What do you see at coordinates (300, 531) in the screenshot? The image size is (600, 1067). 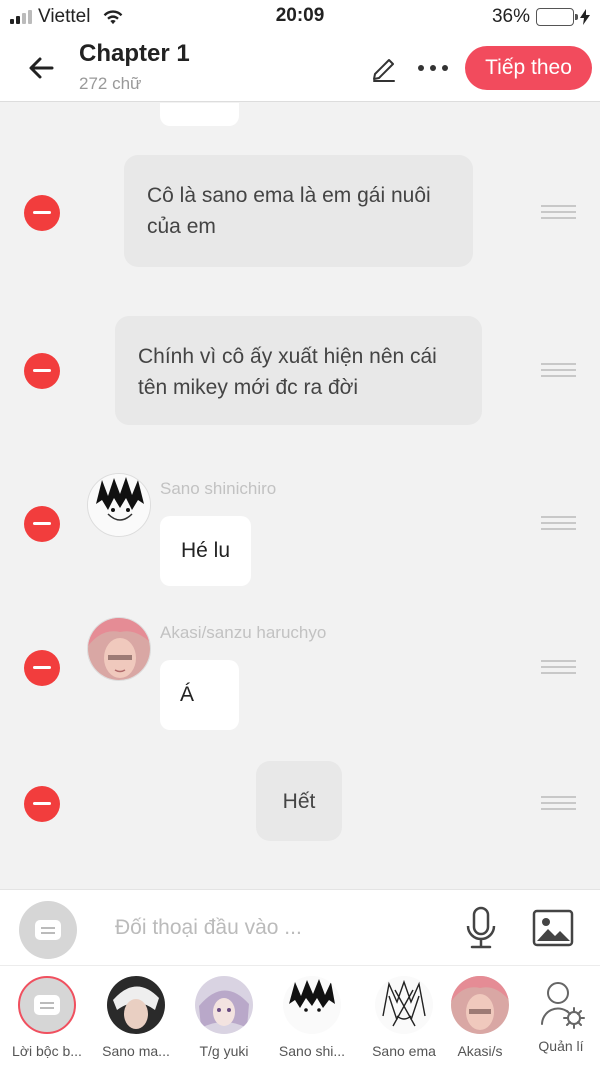 I see `message-row: Sano shinichiro Hé lu` at bounding box center [300, 531].